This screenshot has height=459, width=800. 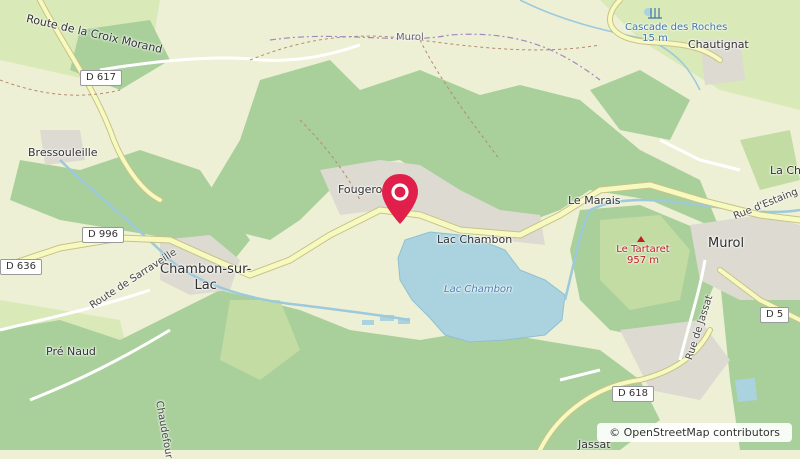 I want to click on road-shield-d636: D 636, so click(x=21, y=267).